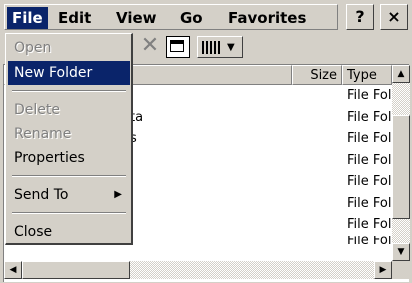 Image resolution: width=412 pixels, height=283 pixels. What do you see at coordinates (76, 270) in the screenshot?
I see `horizontal-scroll-thumb` at bounding box center [76, 270].